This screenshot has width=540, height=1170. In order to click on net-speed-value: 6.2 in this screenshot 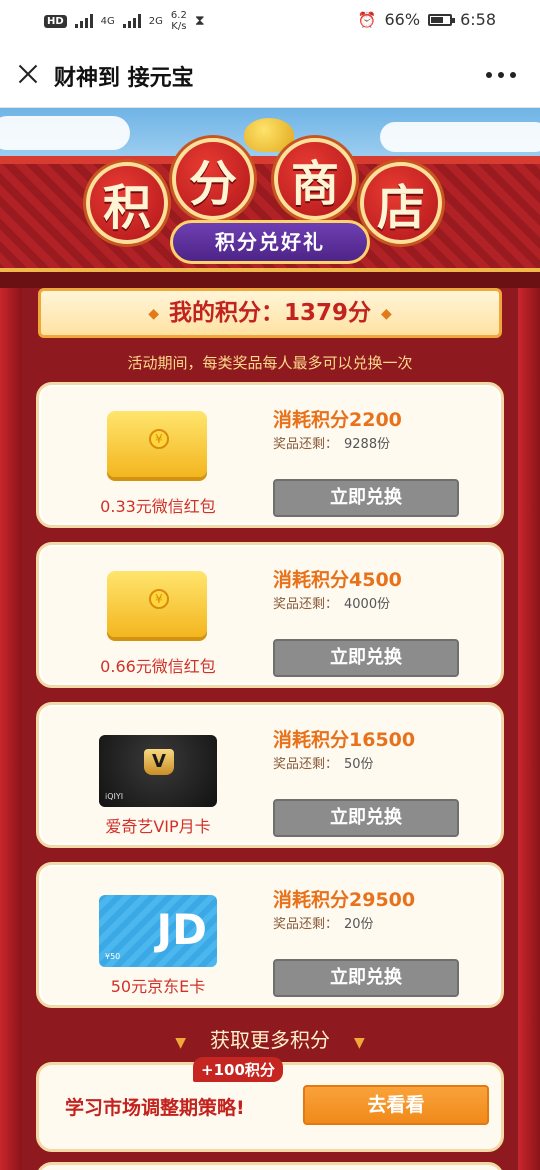, I will do `click(178, 15)`.